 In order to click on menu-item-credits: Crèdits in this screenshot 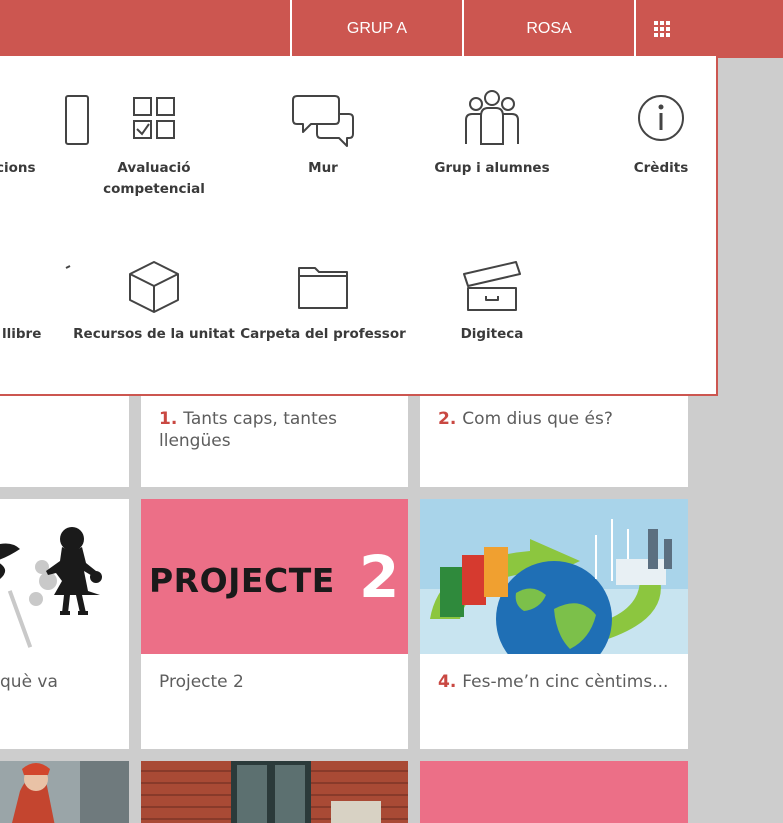, I will do `click(661, 133)`.